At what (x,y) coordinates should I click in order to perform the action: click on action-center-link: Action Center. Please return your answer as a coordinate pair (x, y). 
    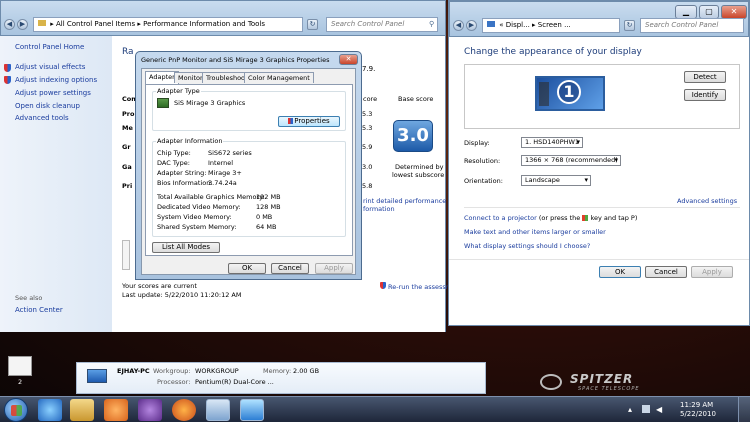
    Looking at the image, I should click on (39, 310).